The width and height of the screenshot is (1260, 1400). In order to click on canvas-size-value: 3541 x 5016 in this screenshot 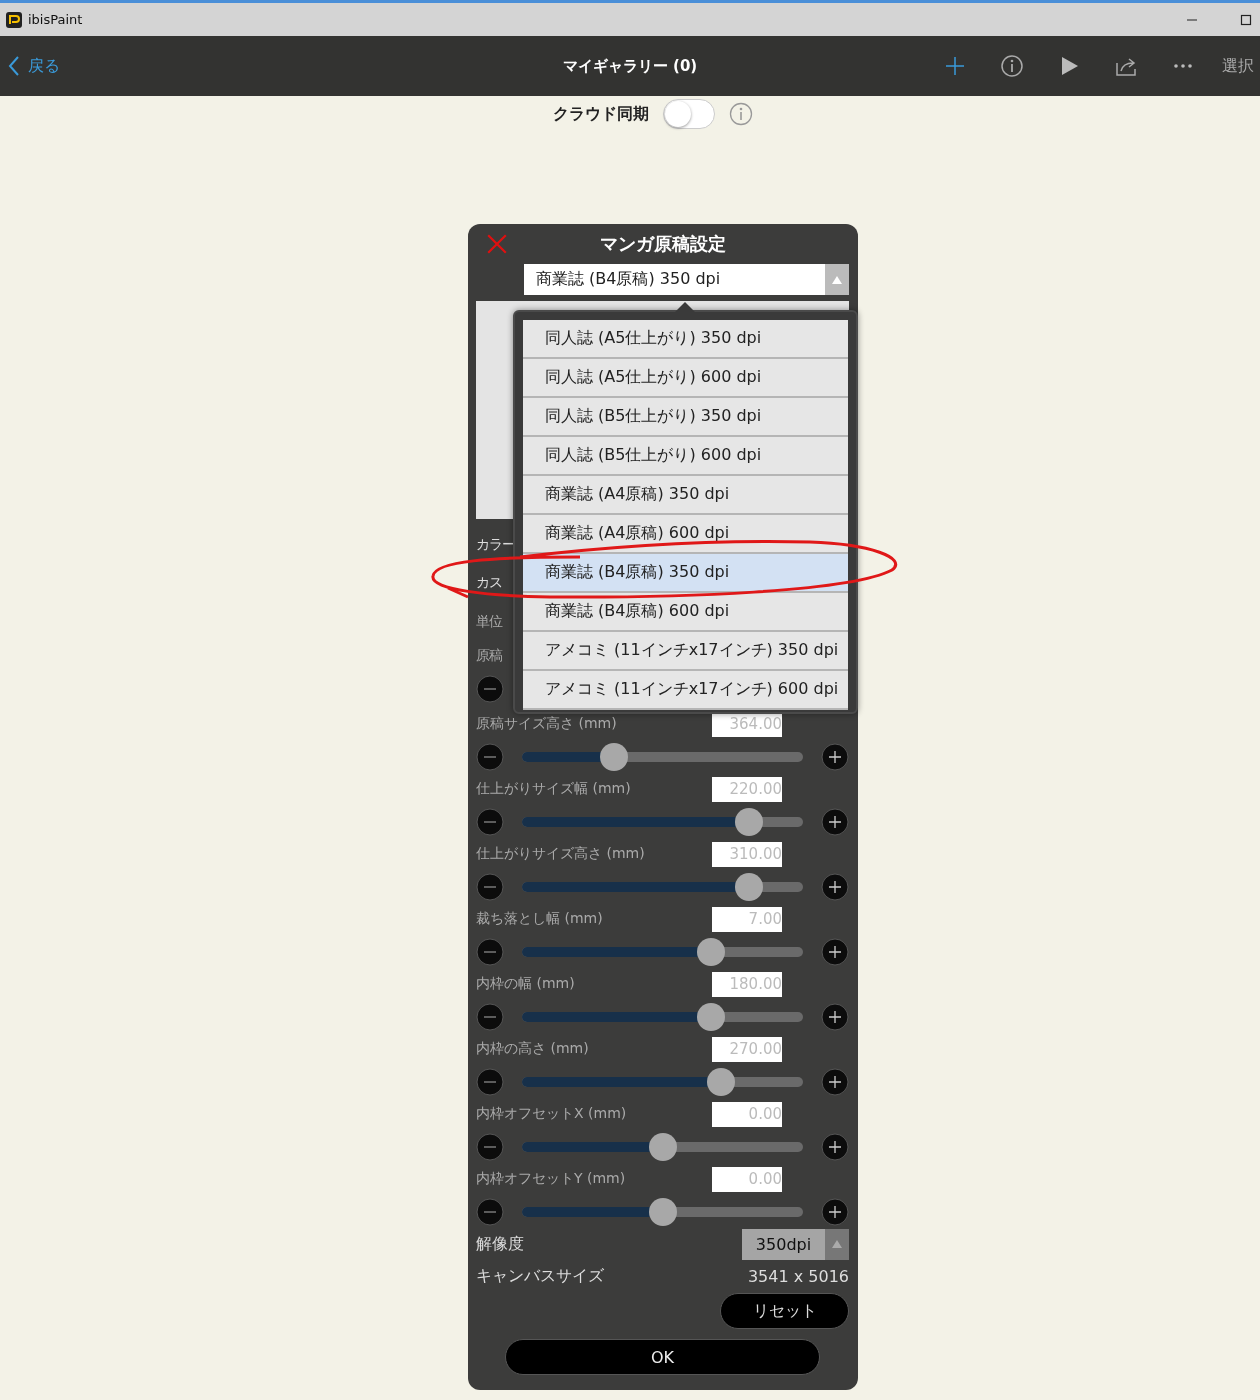, I will do `click(798, 1276)`.